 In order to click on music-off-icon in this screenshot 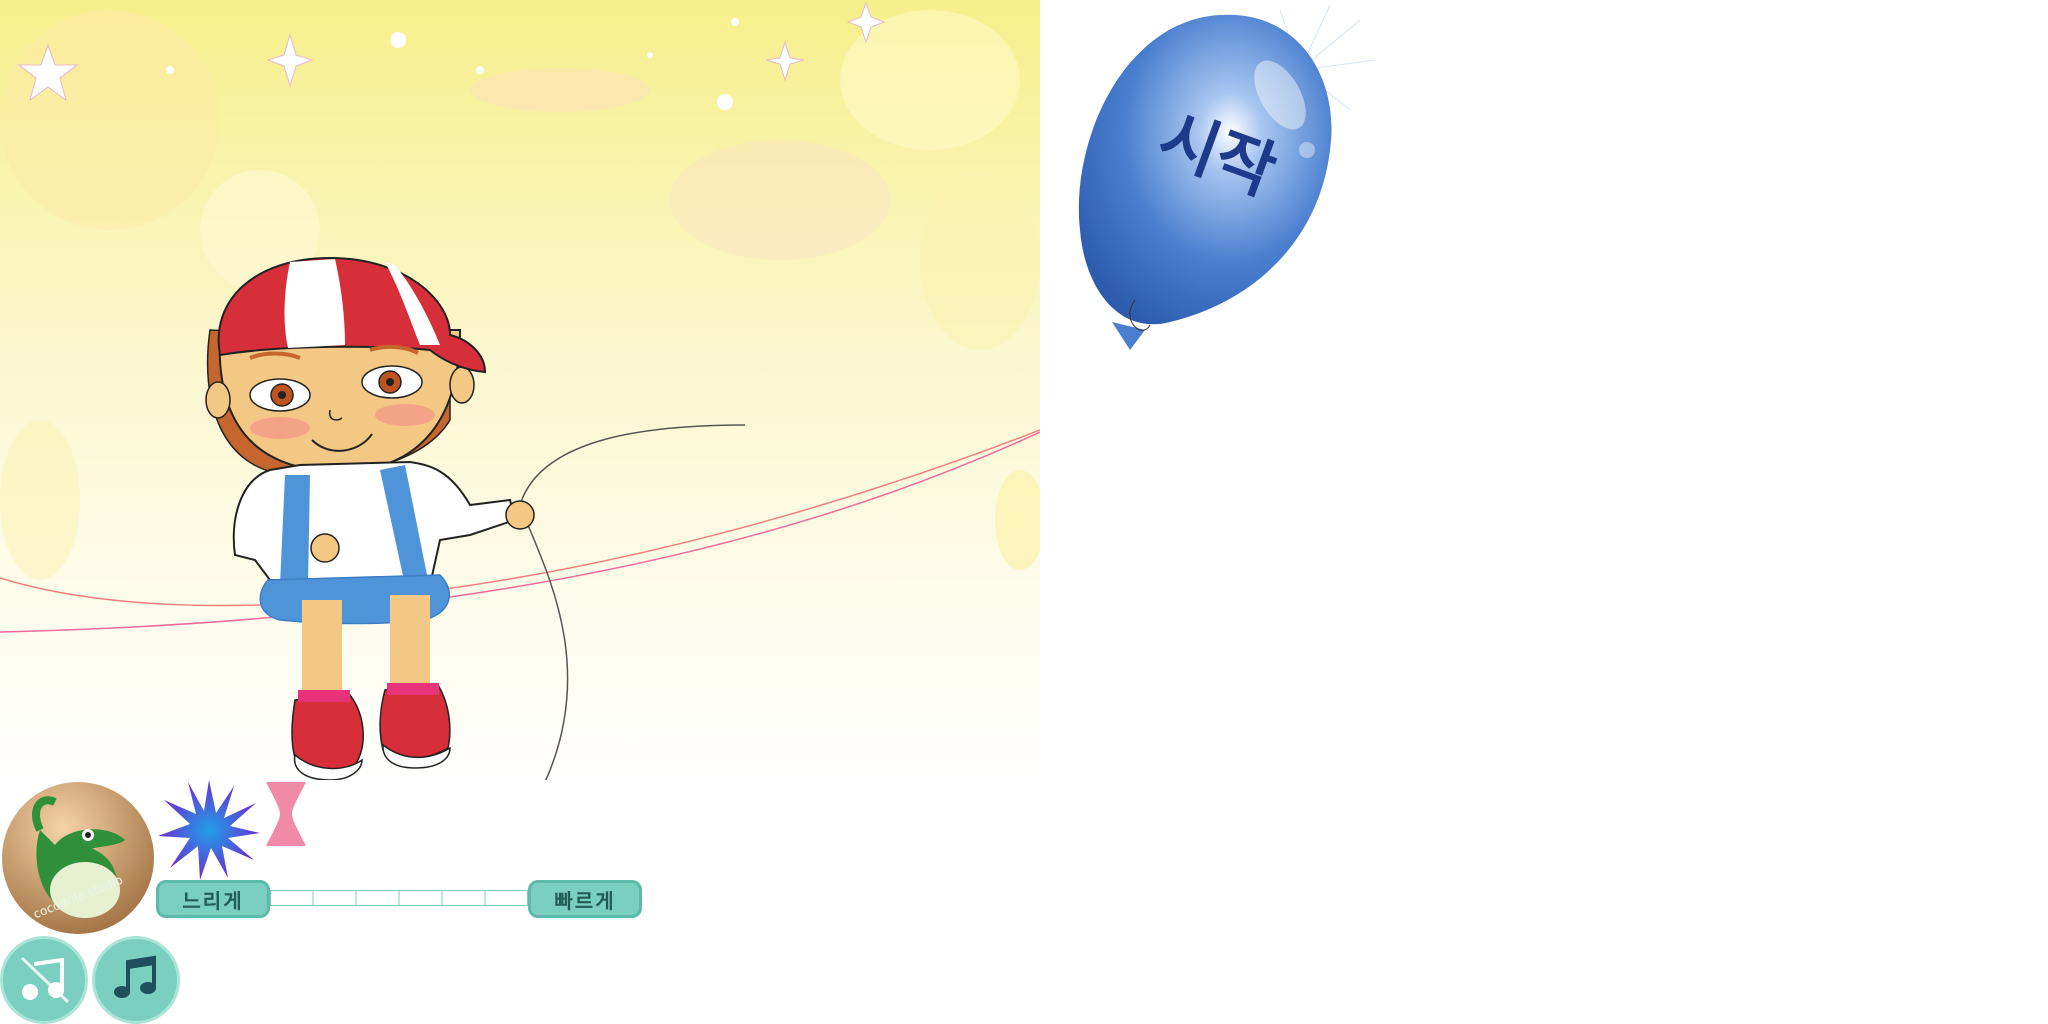, I will do `click(45, 980)`.